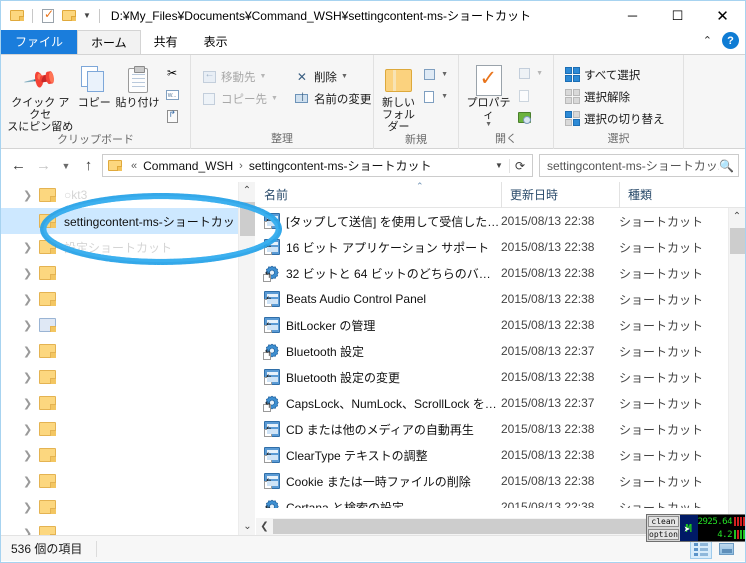 This screenshot has height=563, width=746. What do you see at coordinates (378, 325) in the screenshot?
I see `file-name-cell: BitLocker の管理` at bounding box center [378, 325].